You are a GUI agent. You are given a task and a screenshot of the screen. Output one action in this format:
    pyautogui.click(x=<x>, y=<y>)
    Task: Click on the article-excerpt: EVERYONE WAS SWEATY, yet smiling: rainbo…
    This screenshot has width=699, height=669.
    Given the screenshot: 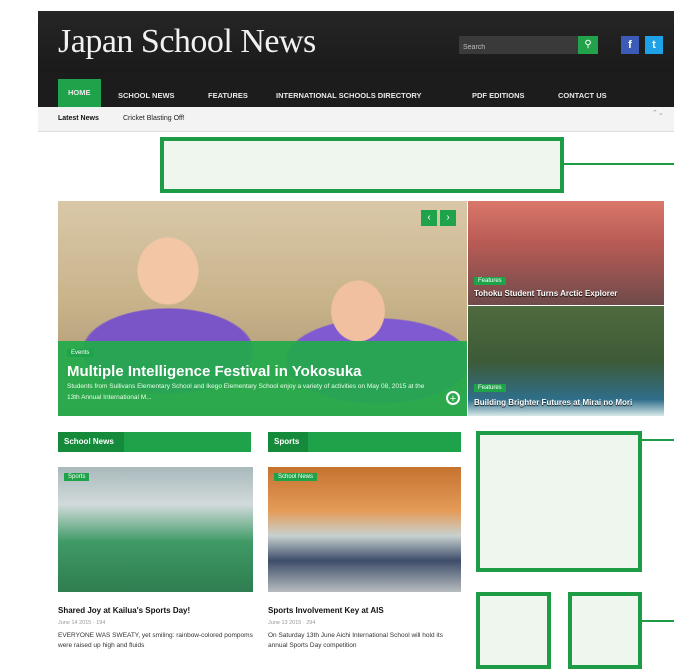 What is the action you would take?
    pyautogui.click(x=155, y=640)
    